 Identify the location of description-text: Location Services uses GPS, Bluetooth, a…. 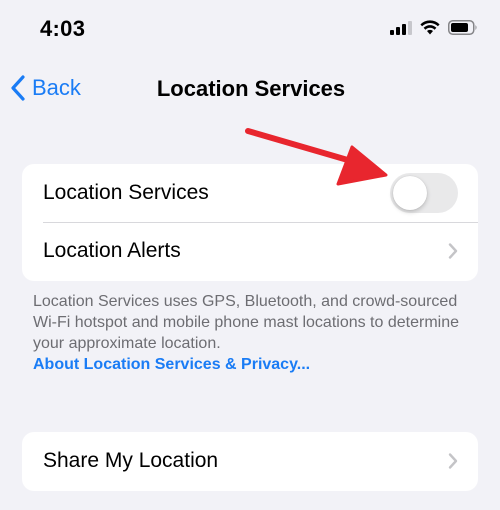
(246, 322).